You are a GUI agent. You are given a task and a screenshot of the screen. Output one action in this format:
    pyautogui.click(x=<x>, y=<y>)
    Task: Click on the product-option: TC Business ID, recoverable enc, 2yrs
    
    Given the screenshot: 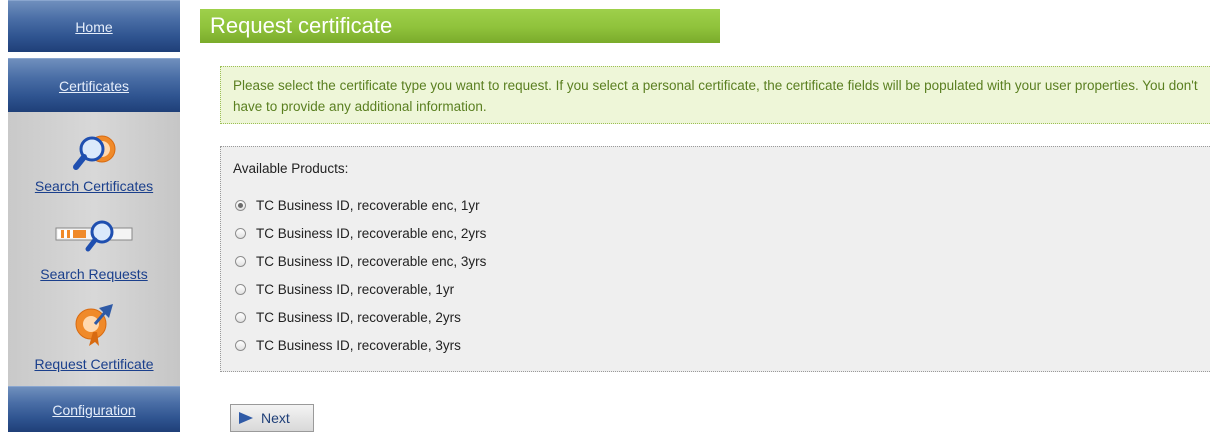 What is the action you would take?
    pyautogui.click(x=360, y=233)
    